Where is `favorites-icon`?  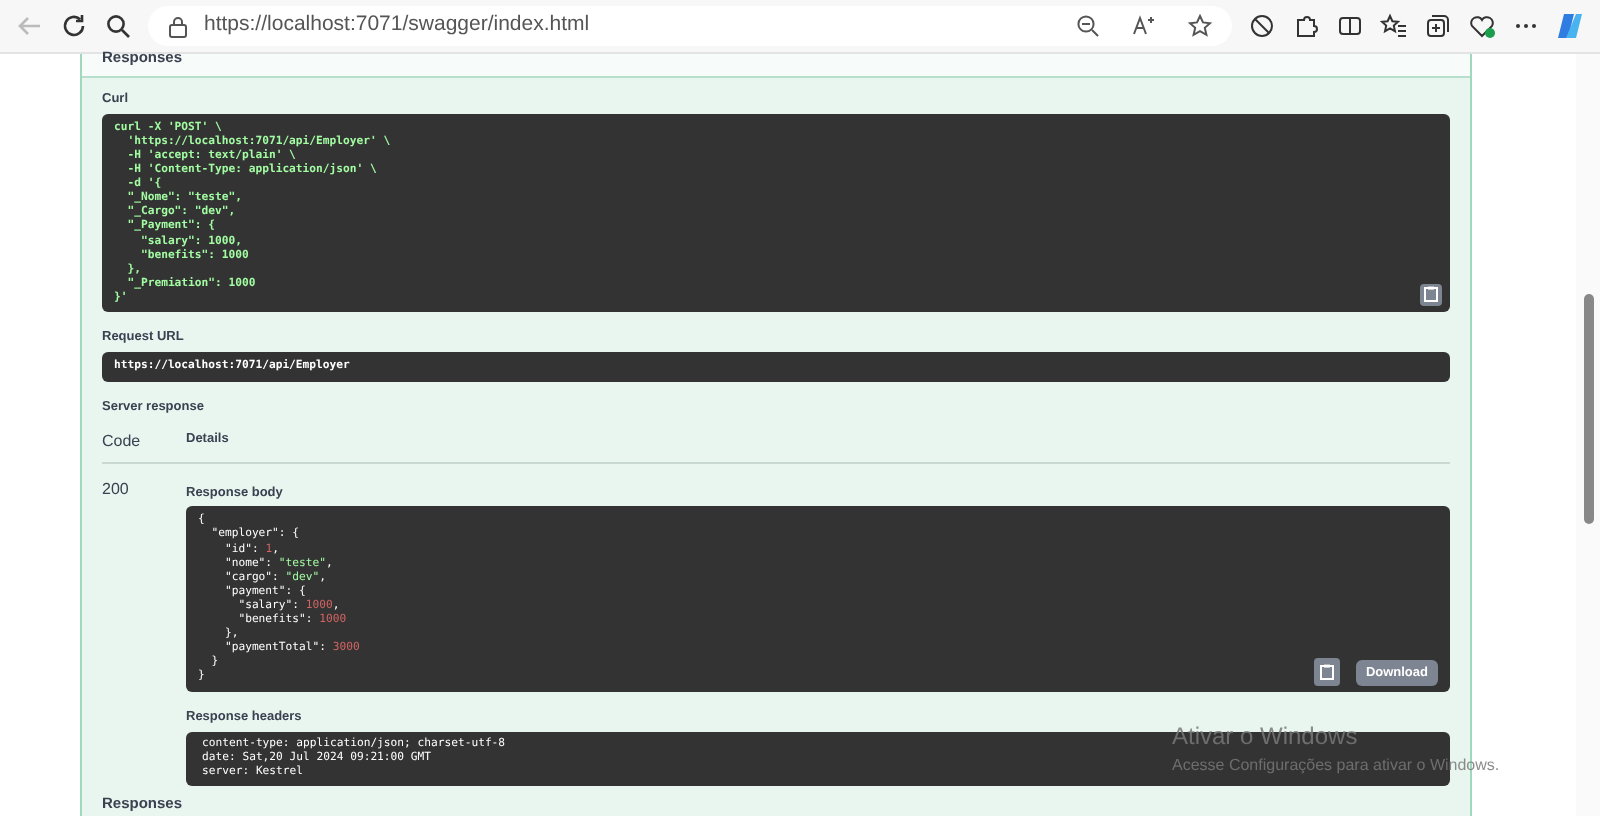 favorites-icon is located at coordinates (1394, 26).